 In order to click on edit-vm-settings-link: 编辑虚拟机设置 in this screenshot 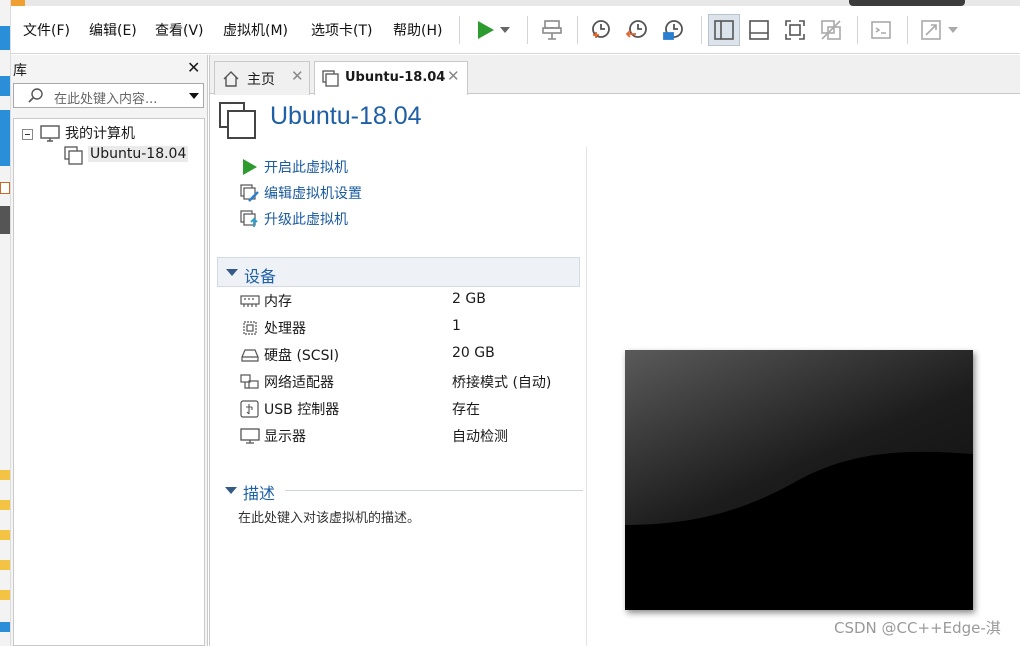, I will do `click(315, 193)`.